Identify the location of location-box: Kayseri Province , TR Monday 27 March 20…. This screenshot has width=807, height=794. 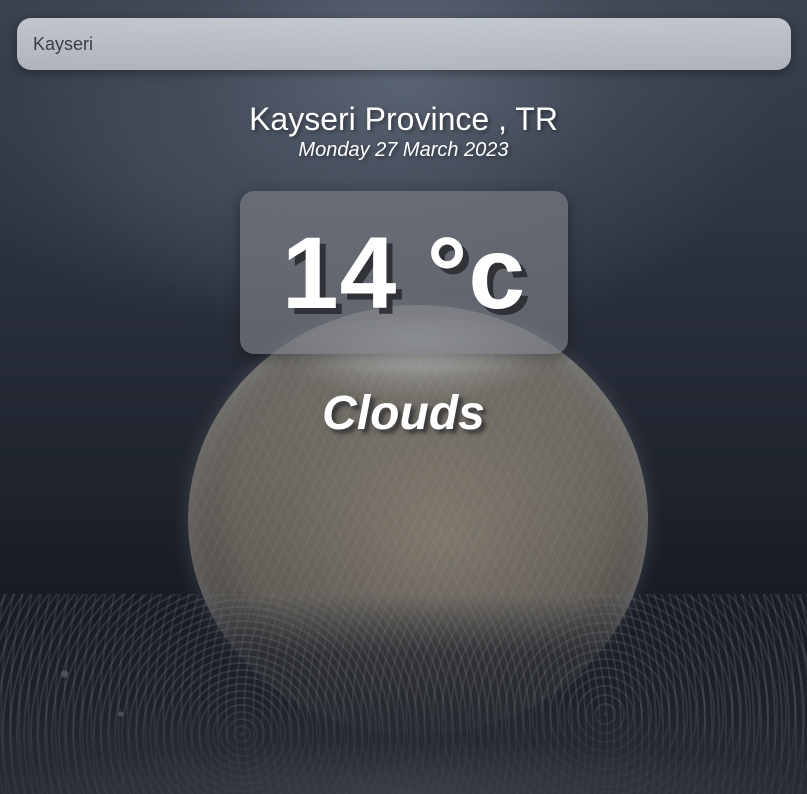
(403, 131).